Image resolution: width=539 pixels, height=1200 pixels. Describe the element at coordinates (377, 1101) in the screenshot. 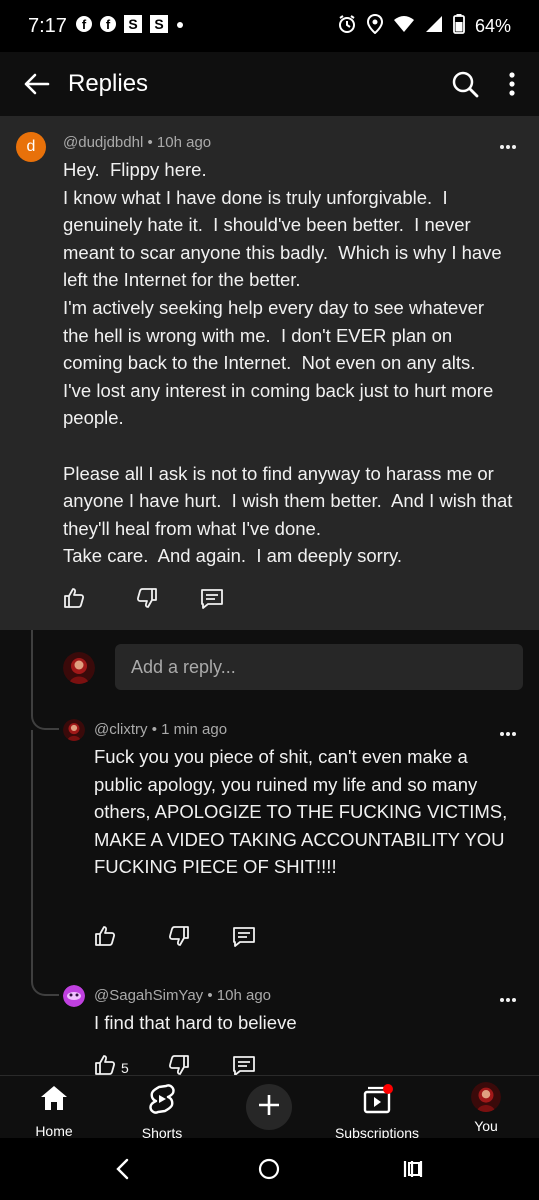

I see `subscriptions-icon` at that location.